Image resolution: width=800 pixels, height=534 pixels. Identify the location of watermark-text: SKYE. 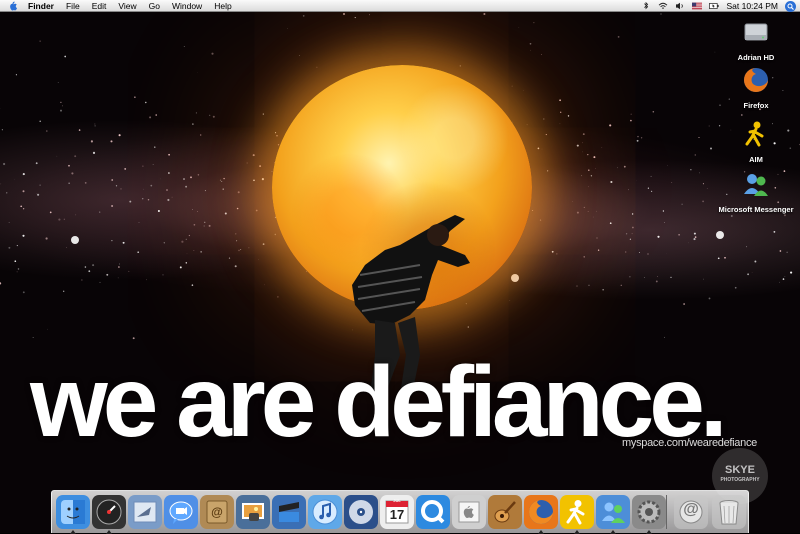
(740, 470).